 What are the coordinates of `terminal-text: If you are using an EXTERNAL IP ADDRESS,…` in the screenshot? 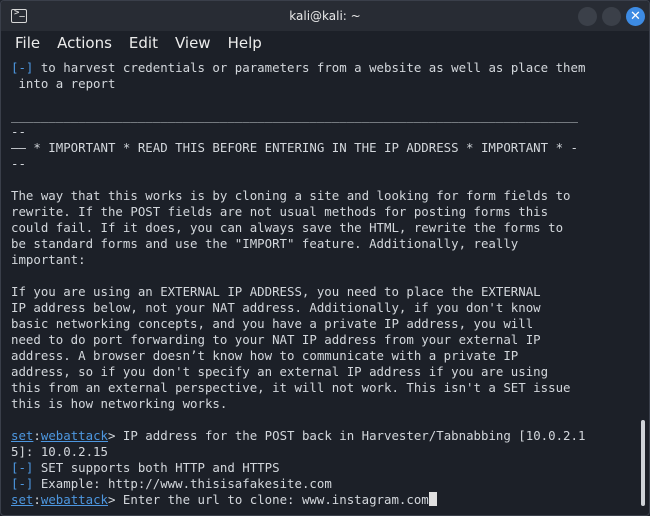 It's located at (276, 291).